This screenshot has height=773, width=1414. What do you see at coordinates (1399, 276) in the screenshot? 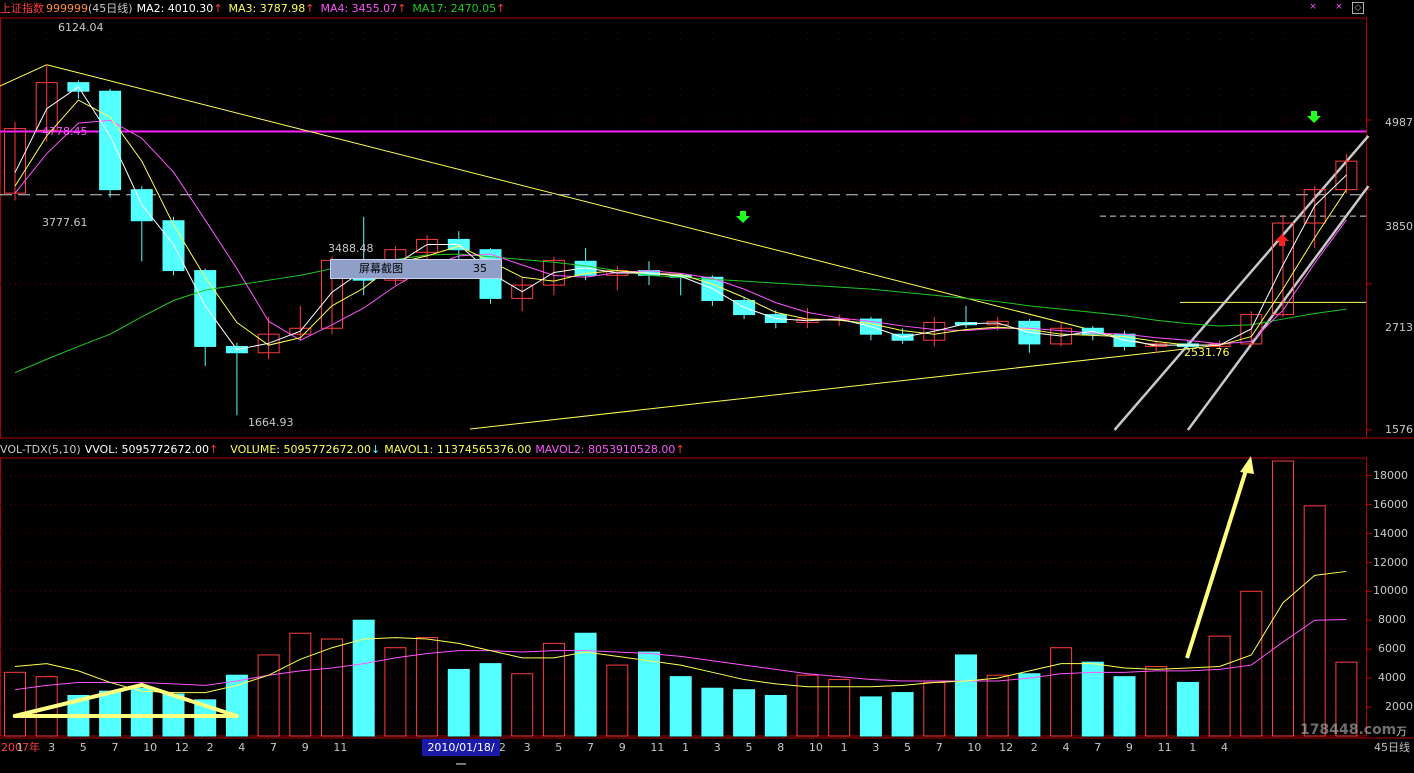
I see `price-axis: 4987 3850 2713 1576` at bounding box center [1399, 276].